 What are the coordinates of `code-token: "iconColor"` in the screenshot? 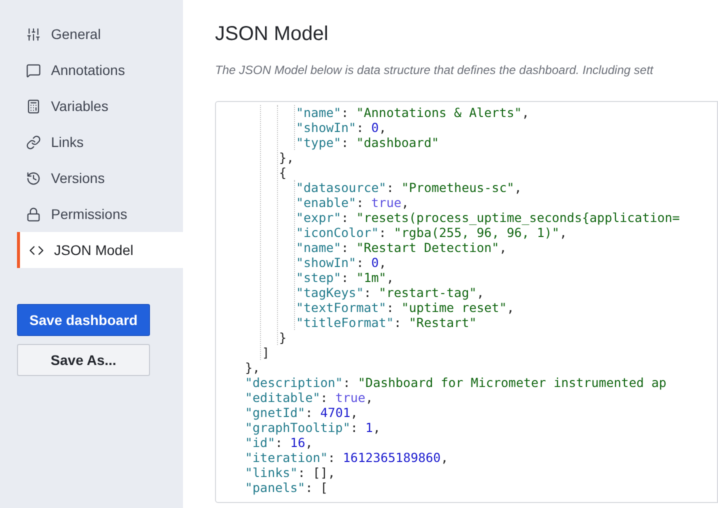 It's located at (337, 232).